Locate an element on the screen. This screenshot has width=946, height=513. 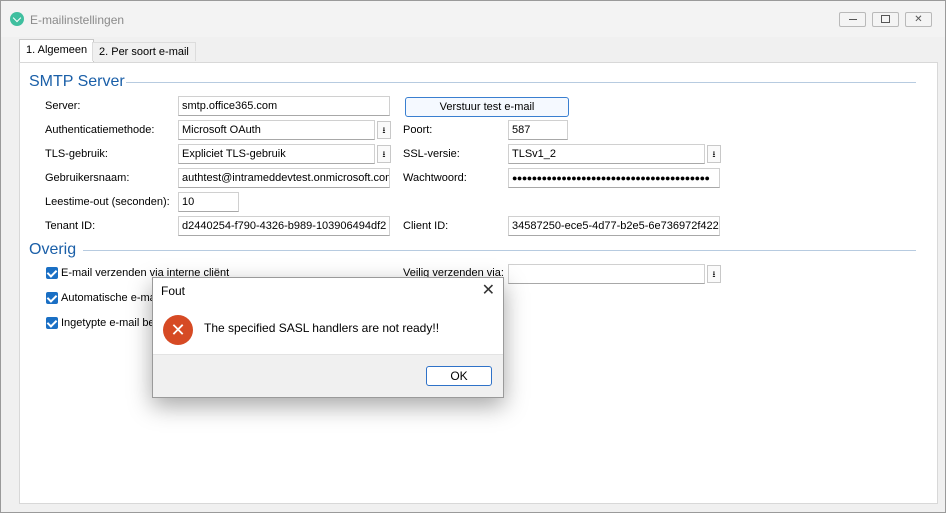
dialog-footer: OK is located at coordinates (328, 375).